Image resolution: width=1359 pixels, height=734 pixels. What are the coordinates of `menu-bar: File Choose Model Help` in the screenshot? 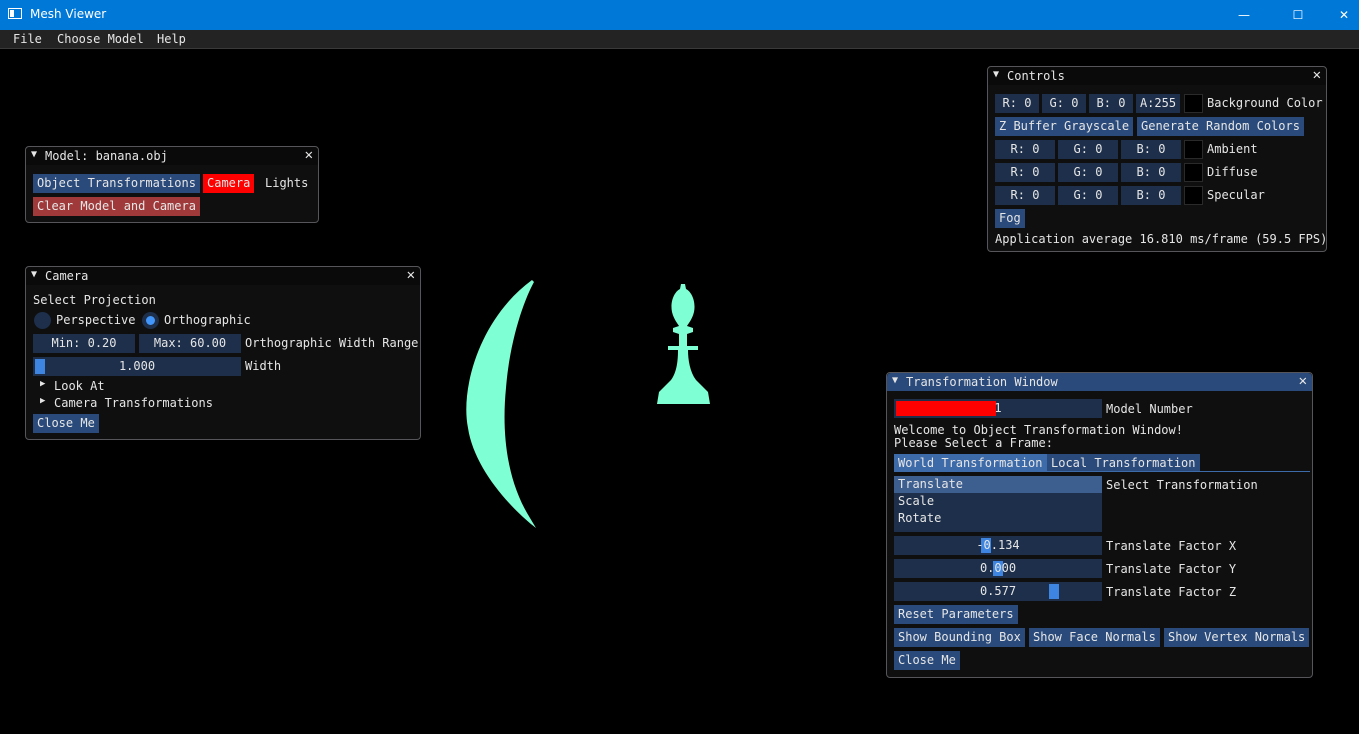 It's located at (679, 39).